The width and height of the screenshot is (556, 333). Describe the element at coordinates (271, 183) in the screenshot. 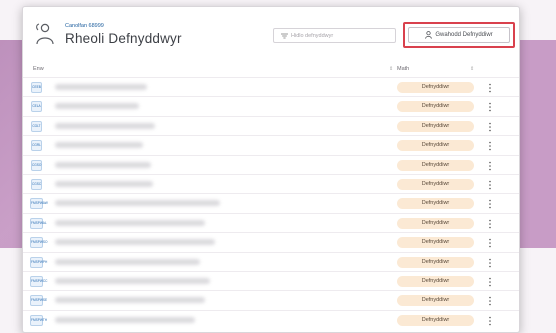

I see `table-row: CGSC Defnyddiwr` at that location.